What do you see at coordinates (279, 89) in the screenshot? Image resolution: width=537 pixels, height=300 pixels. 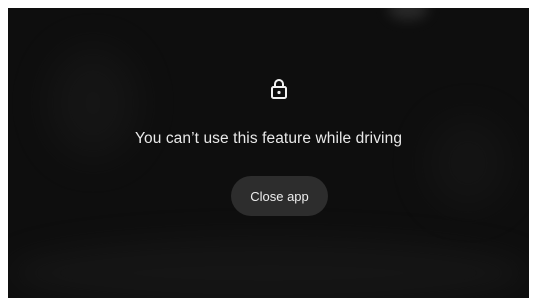 I see `lock-icon` at bounding box center [279, 89].